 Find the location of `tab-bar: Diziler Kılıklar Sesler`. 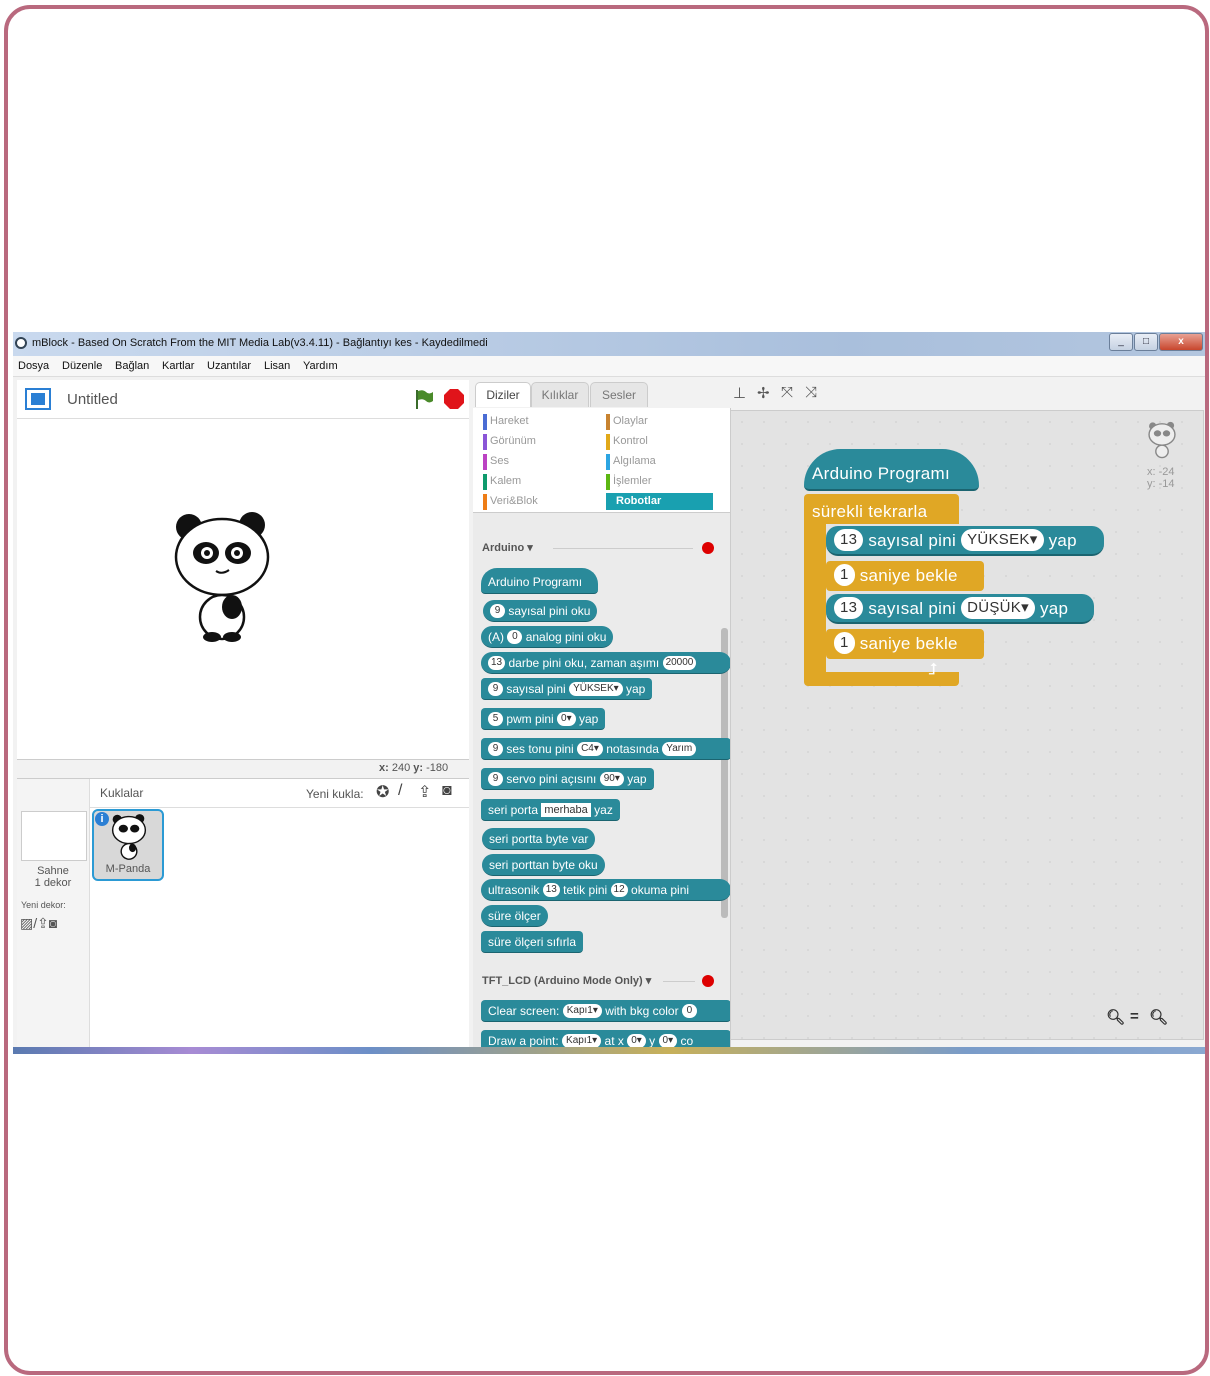

tab-bar: Diziler Kılıklar Sesler is located at coordinates (603, 394).